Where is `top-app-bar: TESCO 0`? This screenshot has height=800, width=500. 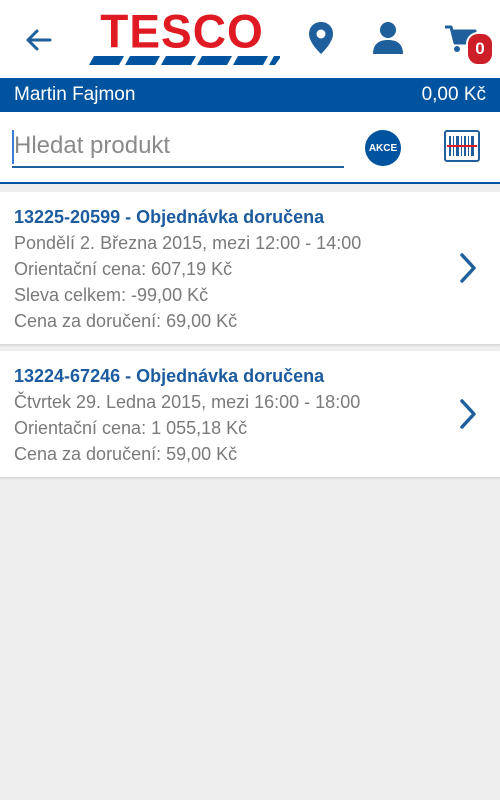 top-app-bar: TESCO 0 is located at coordinates (250, 39).